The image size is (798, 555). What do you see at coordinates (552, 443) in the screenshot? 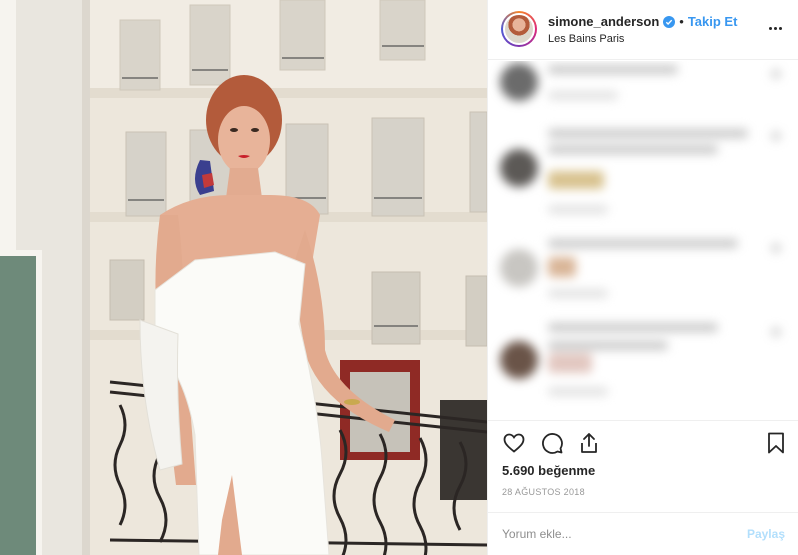
I see `comment-icon` at bounding box center [552, 443].